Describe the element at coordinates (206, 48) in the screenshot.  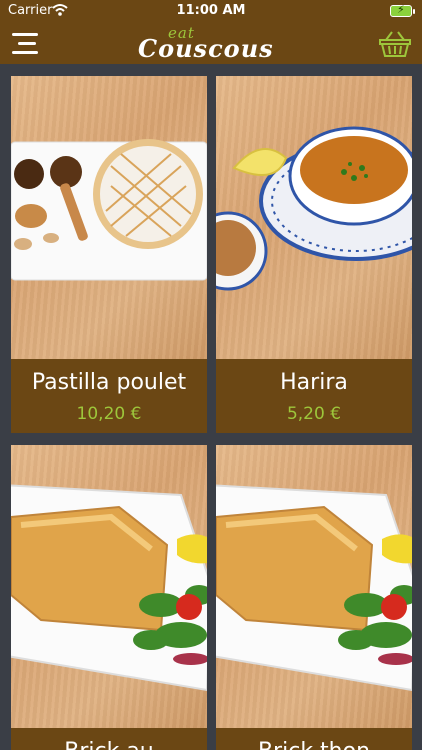
I see `logo-couscous-text: Couscous` at that location.